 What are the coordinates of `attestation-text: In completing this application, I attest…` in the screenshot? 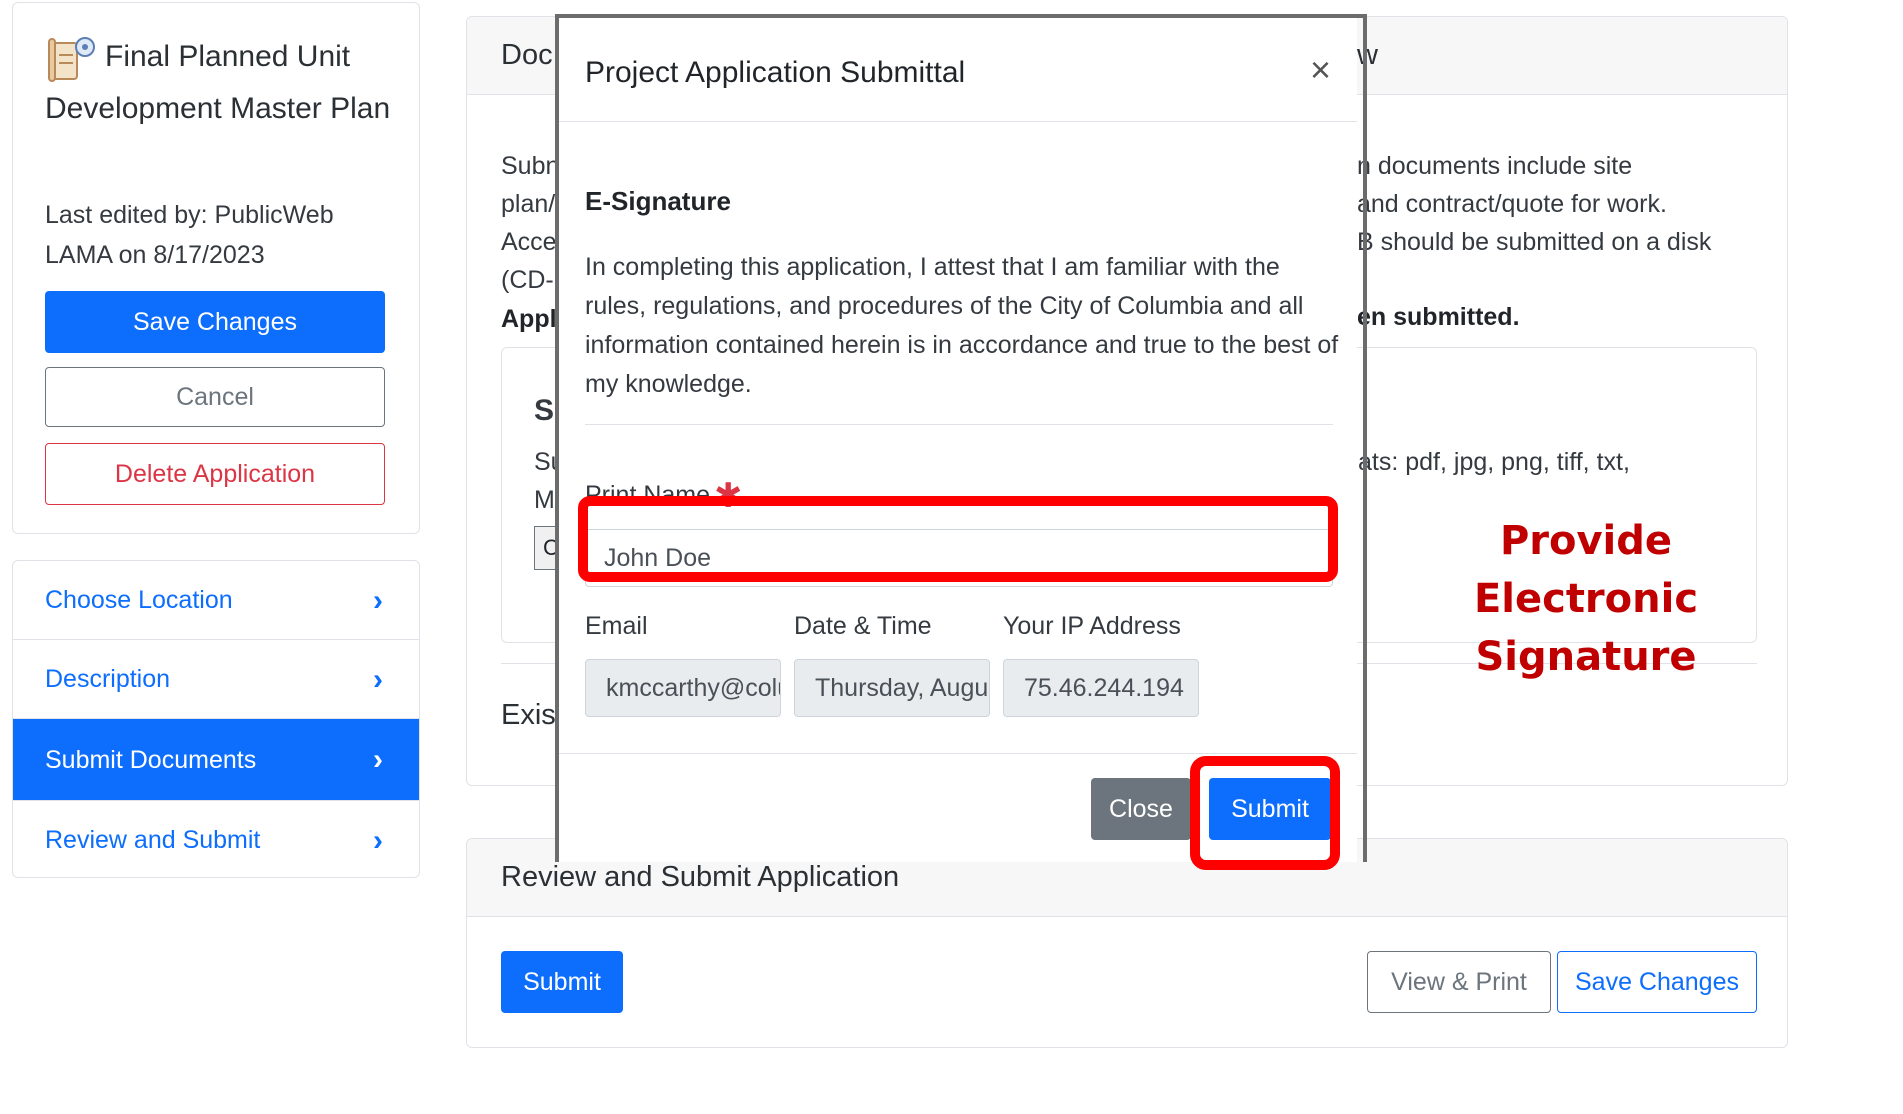 It's located at (962, 325).